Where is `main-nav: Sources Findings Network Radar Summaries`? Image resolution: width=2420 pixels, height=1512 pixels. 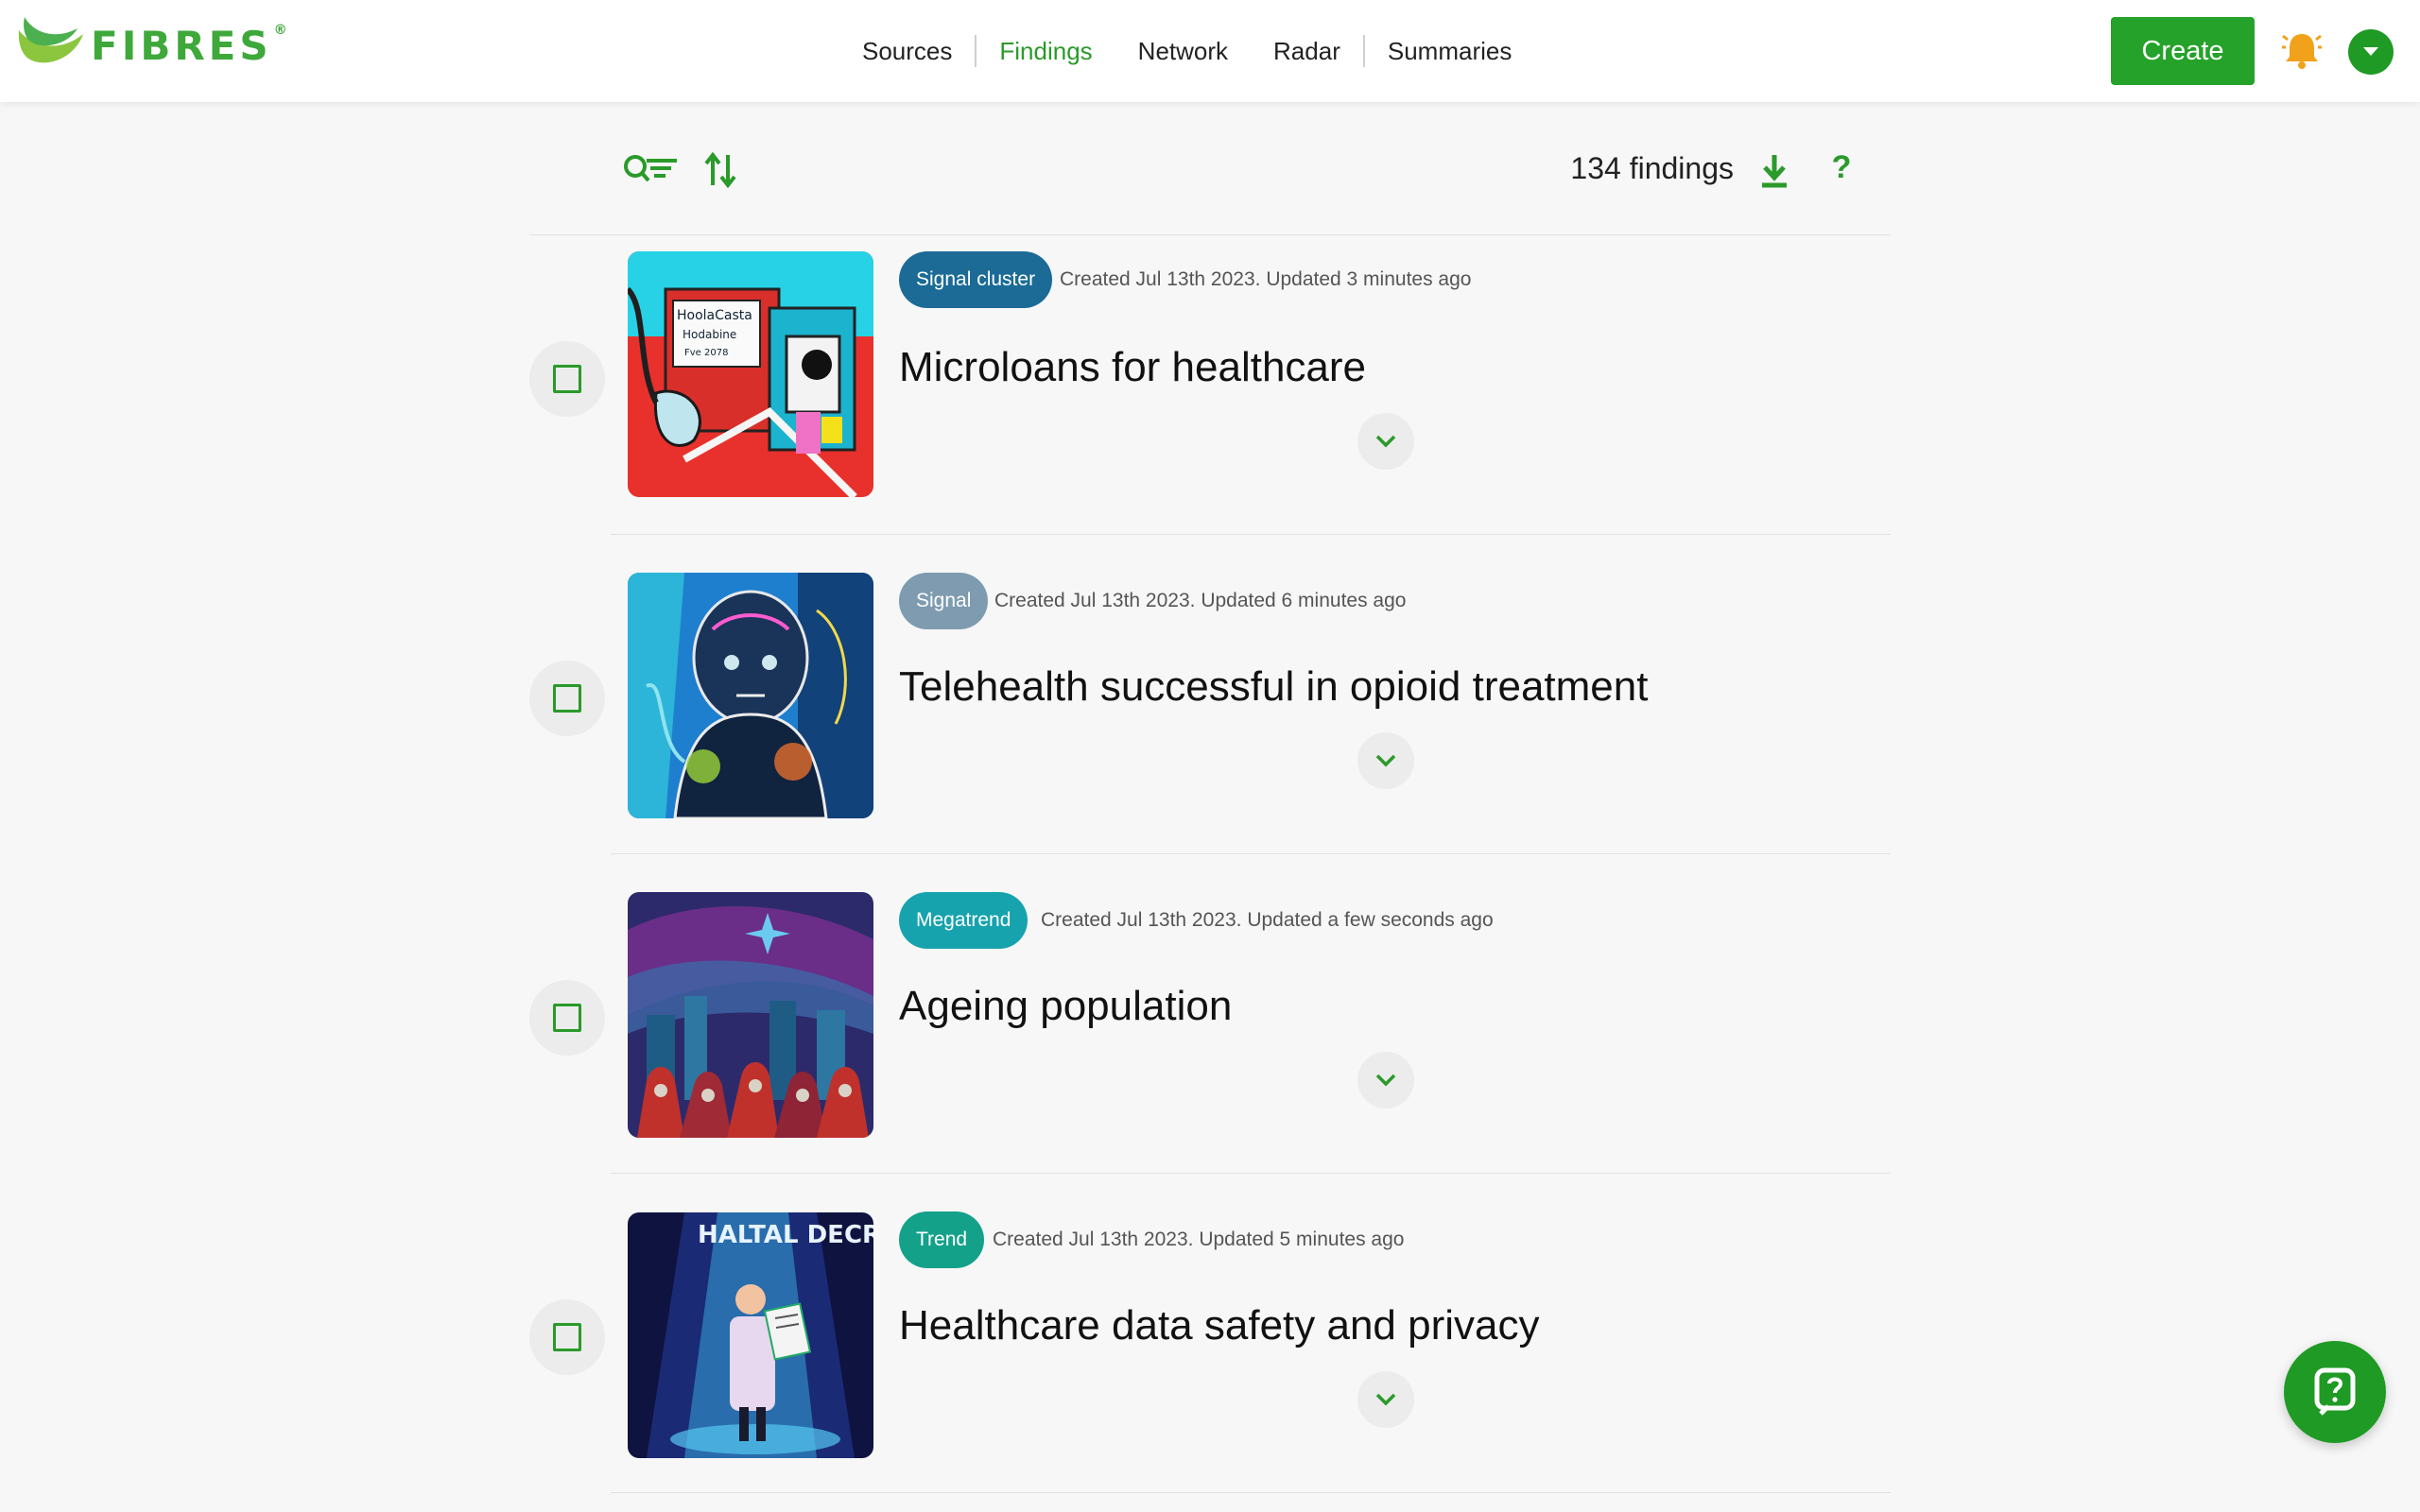 main-nav: Sources Findings Network Radar Summaries is located at coordinates (1186, 51).